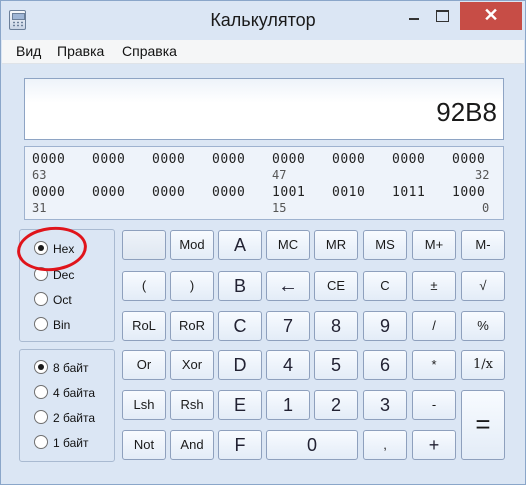 Image resolution: width=526 pixels, height=485 pixels. I want to click on digit-7-key: 7, so click(288, 326).